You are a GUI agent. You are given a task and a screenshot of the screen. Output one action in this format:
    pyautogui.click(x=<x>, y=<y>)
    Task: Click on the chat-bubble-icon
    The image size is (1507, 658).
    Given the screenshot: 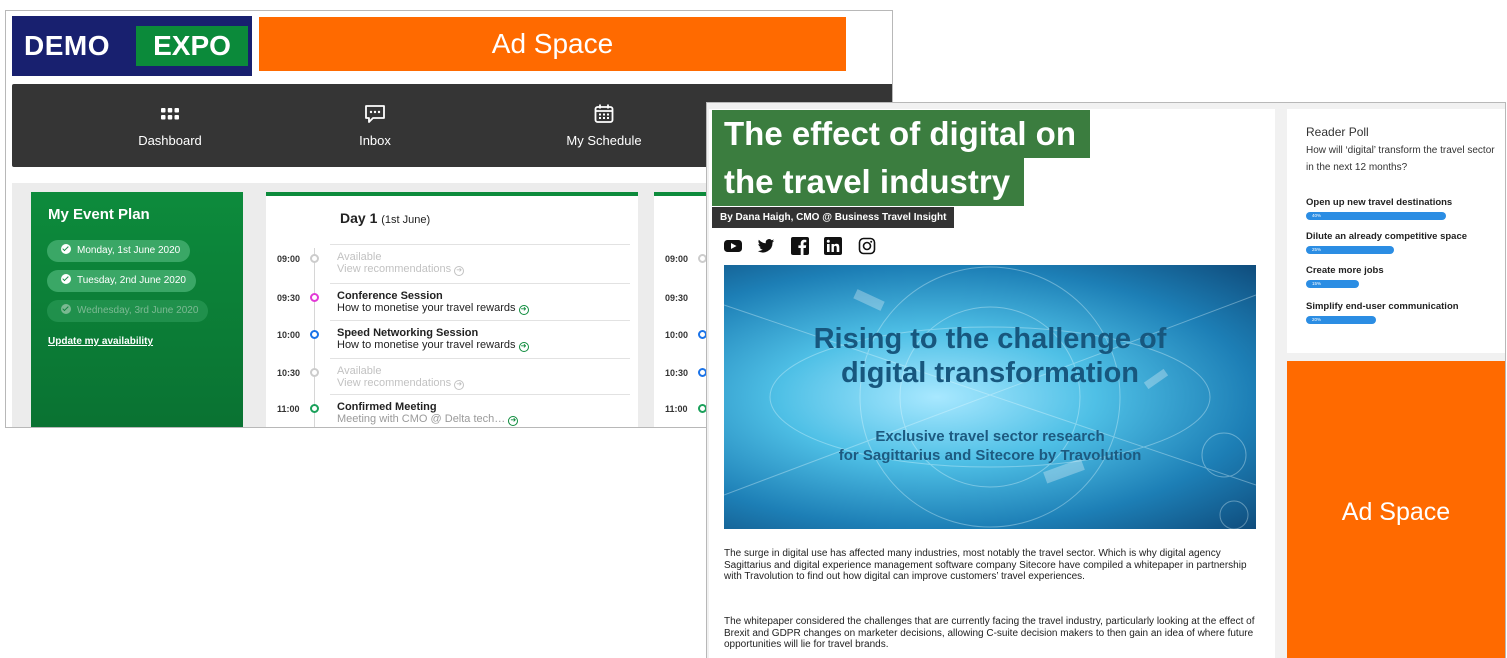 What is the action you would take?
    pyautogui.click(x=375, y=114)
    